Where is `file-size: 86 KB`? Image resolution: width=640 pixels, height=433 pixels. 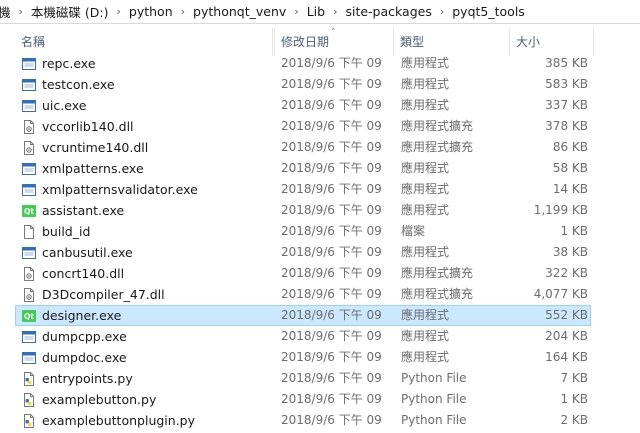
file-size: 86 KB is located at coordinates (570, 147).